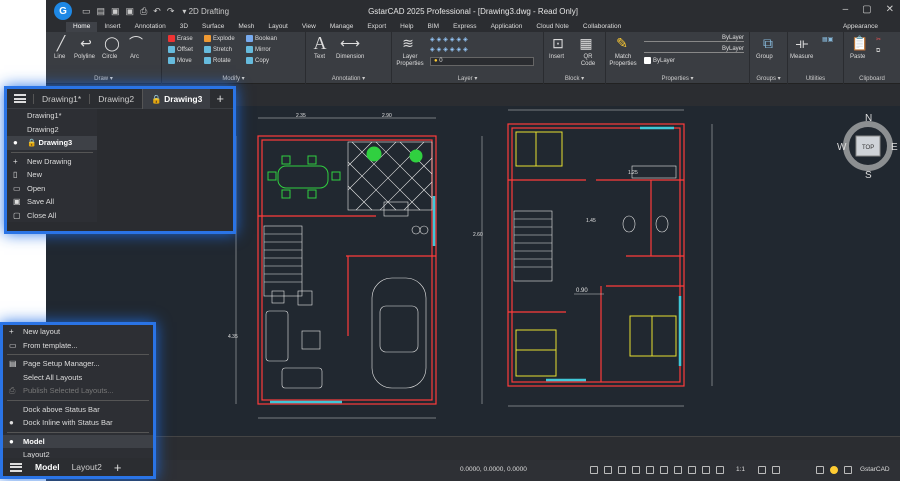 This screenshot has width=900, height=481. I want to click on close-icon: ✕, so click(890, 9).